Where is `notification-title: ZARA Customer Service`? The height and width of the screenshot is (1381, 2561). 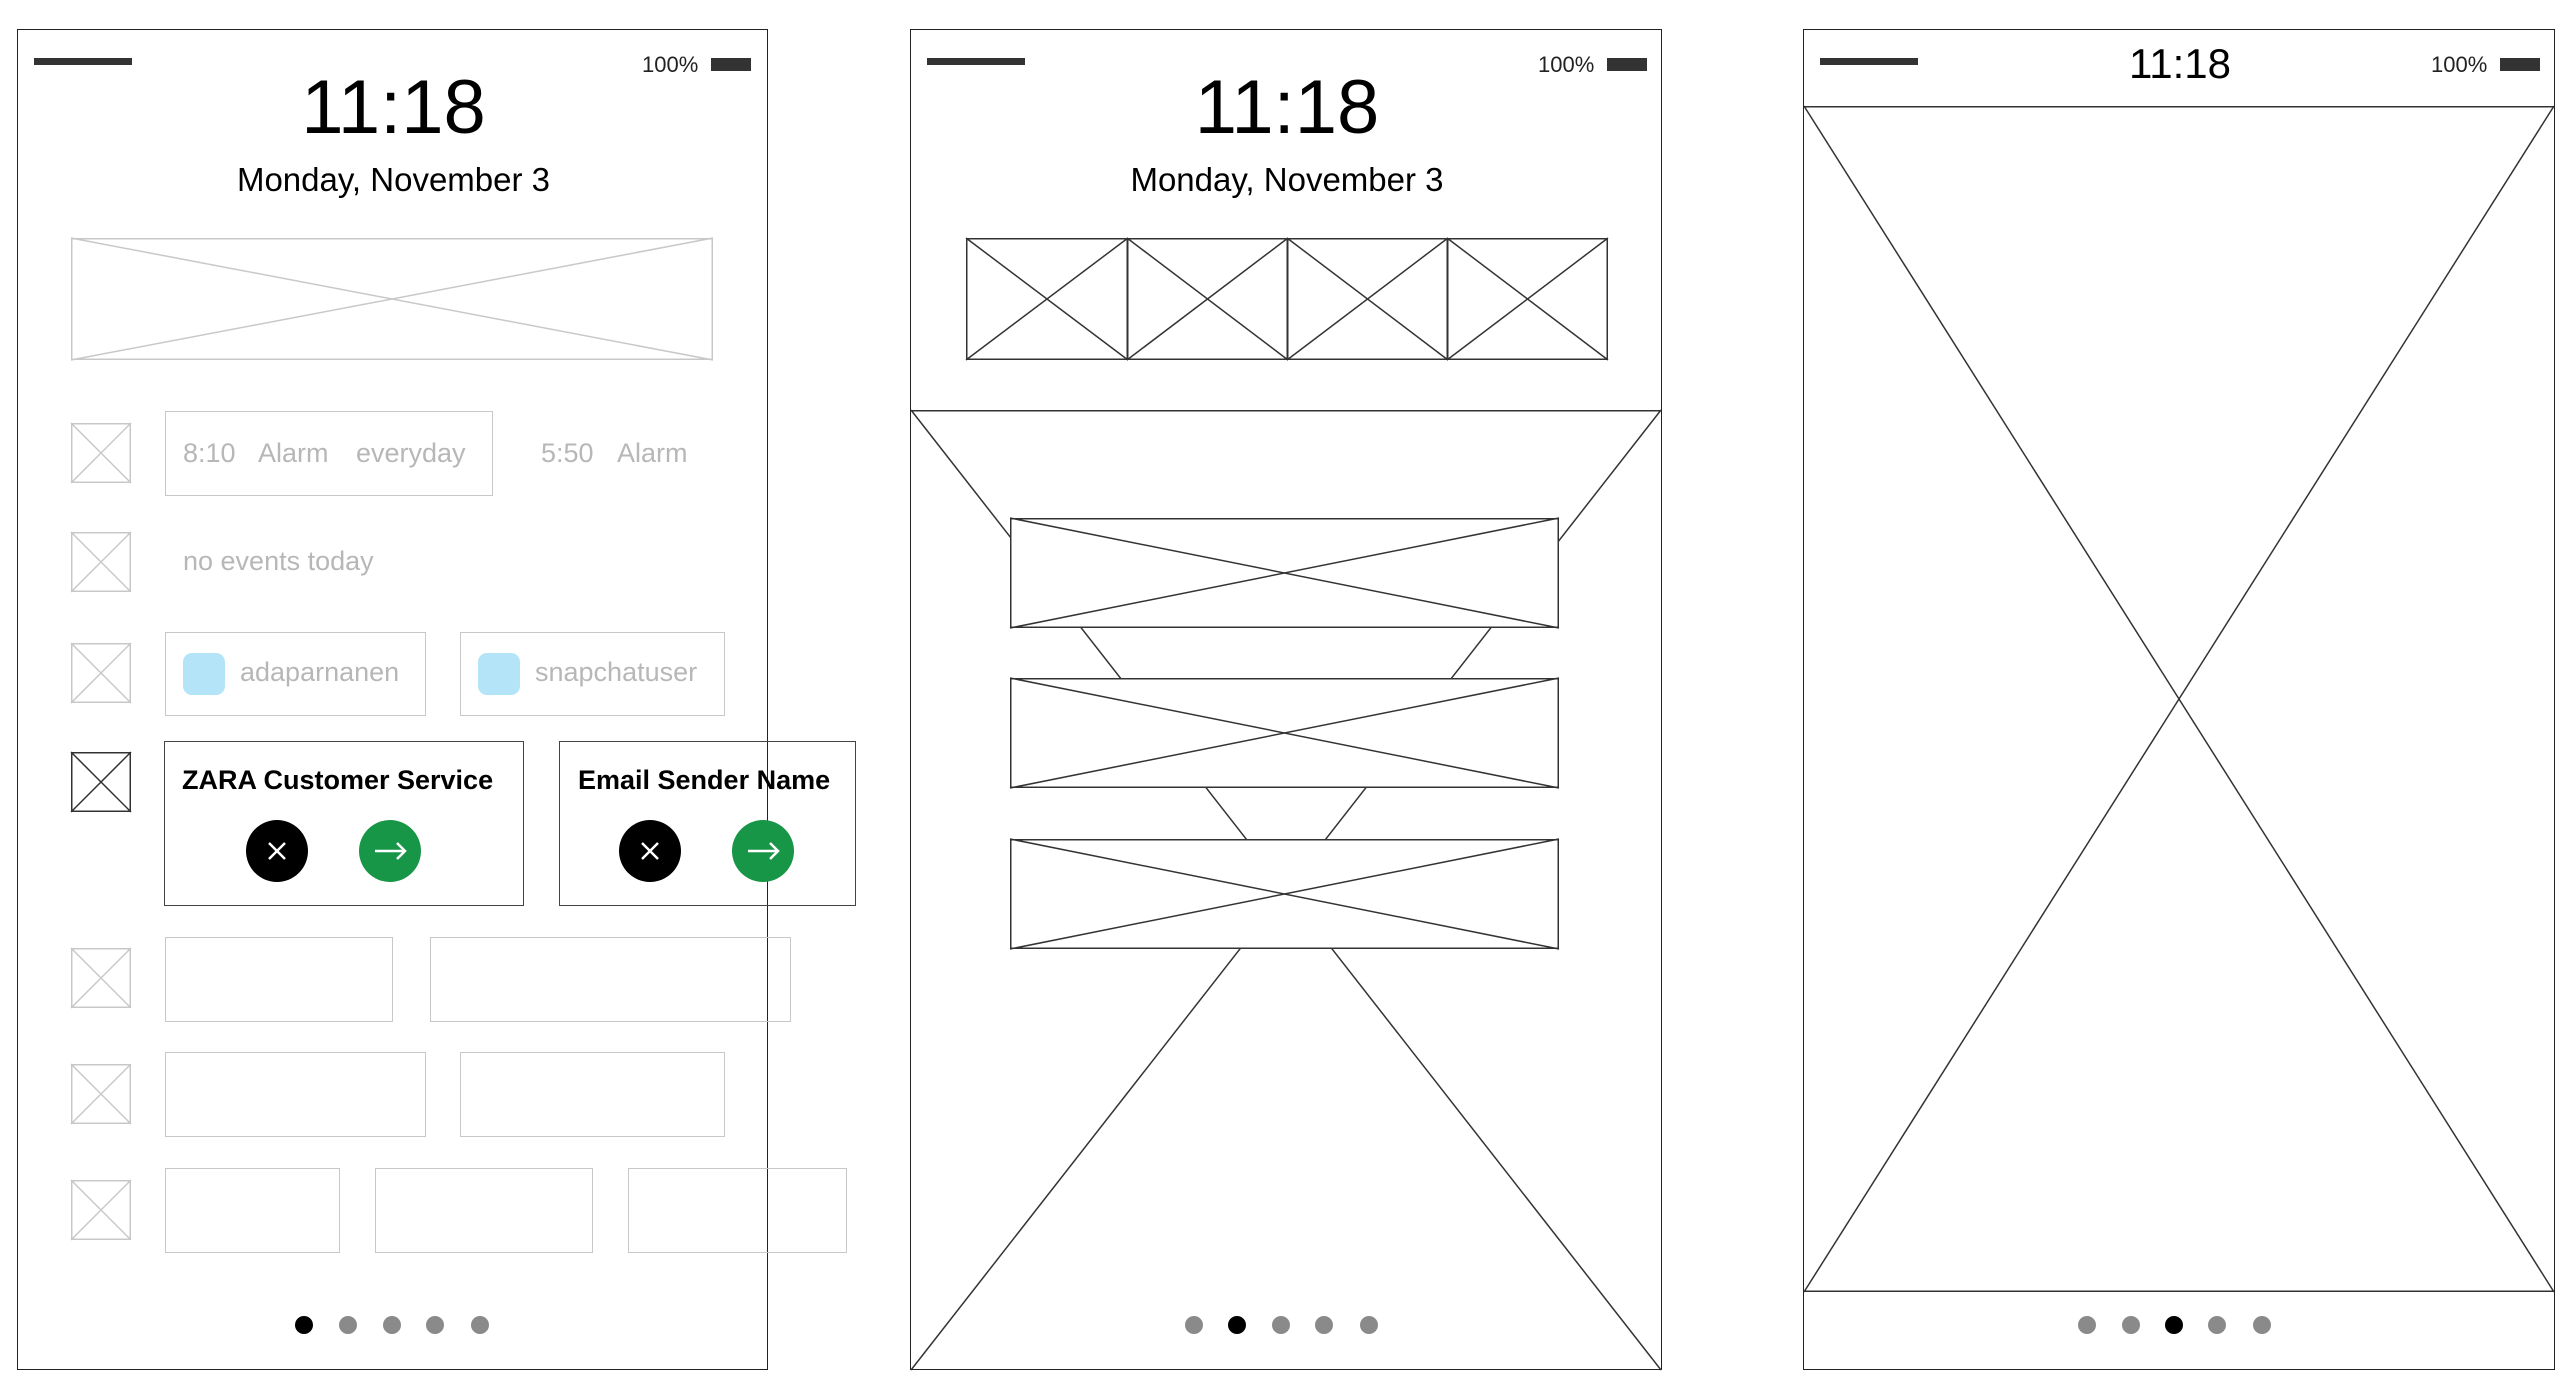
notification-title: ZARA Customer Service is located at coordinates (338, 780).